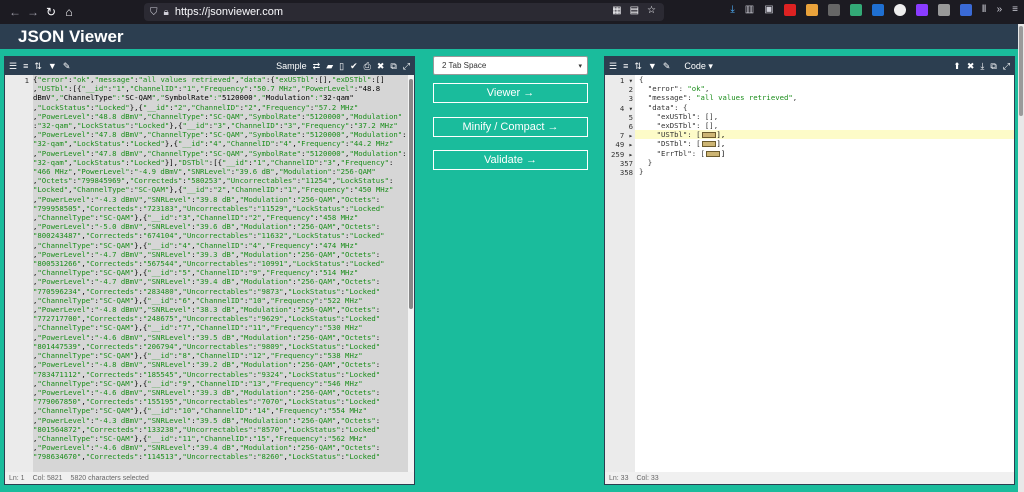 The image size is (1024, 492). What do you see at coordinates (722, 98) in the screenshot?
I see `tree-line: "message": "all values retrieved",` at bounding box center [722, 98].